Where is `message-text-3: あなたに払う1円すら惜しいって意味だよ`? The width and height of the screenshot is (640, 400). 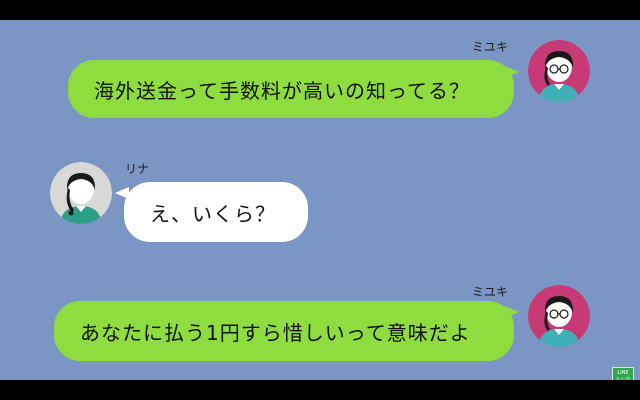
message-text-3: あなたに払う1円すら惜しいって意味だよ is located at coordinates (275, 332).